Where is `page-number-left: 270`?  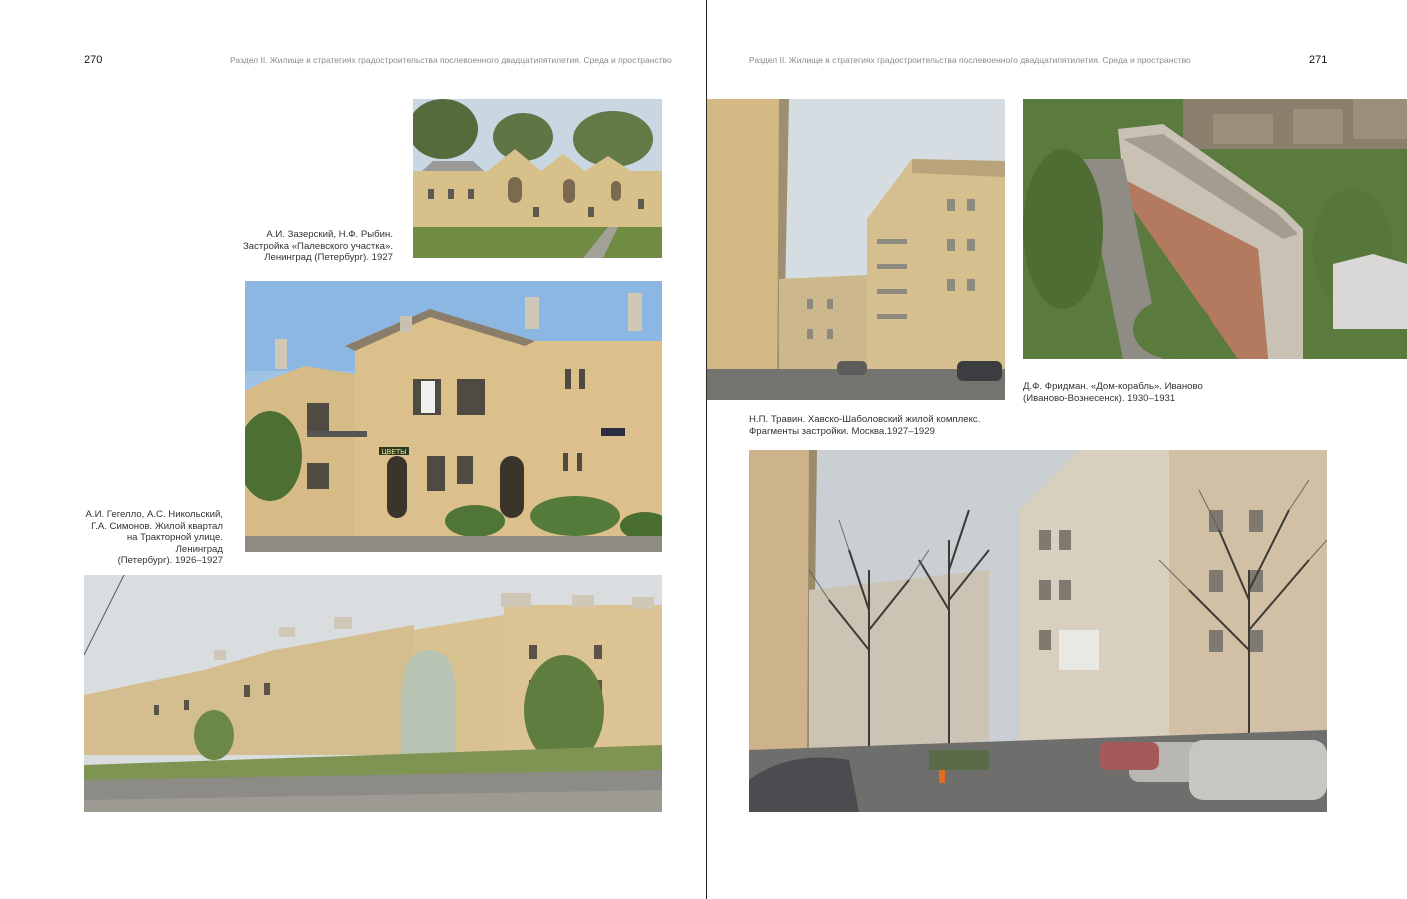 page-number-left: 270 is located at coordinates (93, 60).